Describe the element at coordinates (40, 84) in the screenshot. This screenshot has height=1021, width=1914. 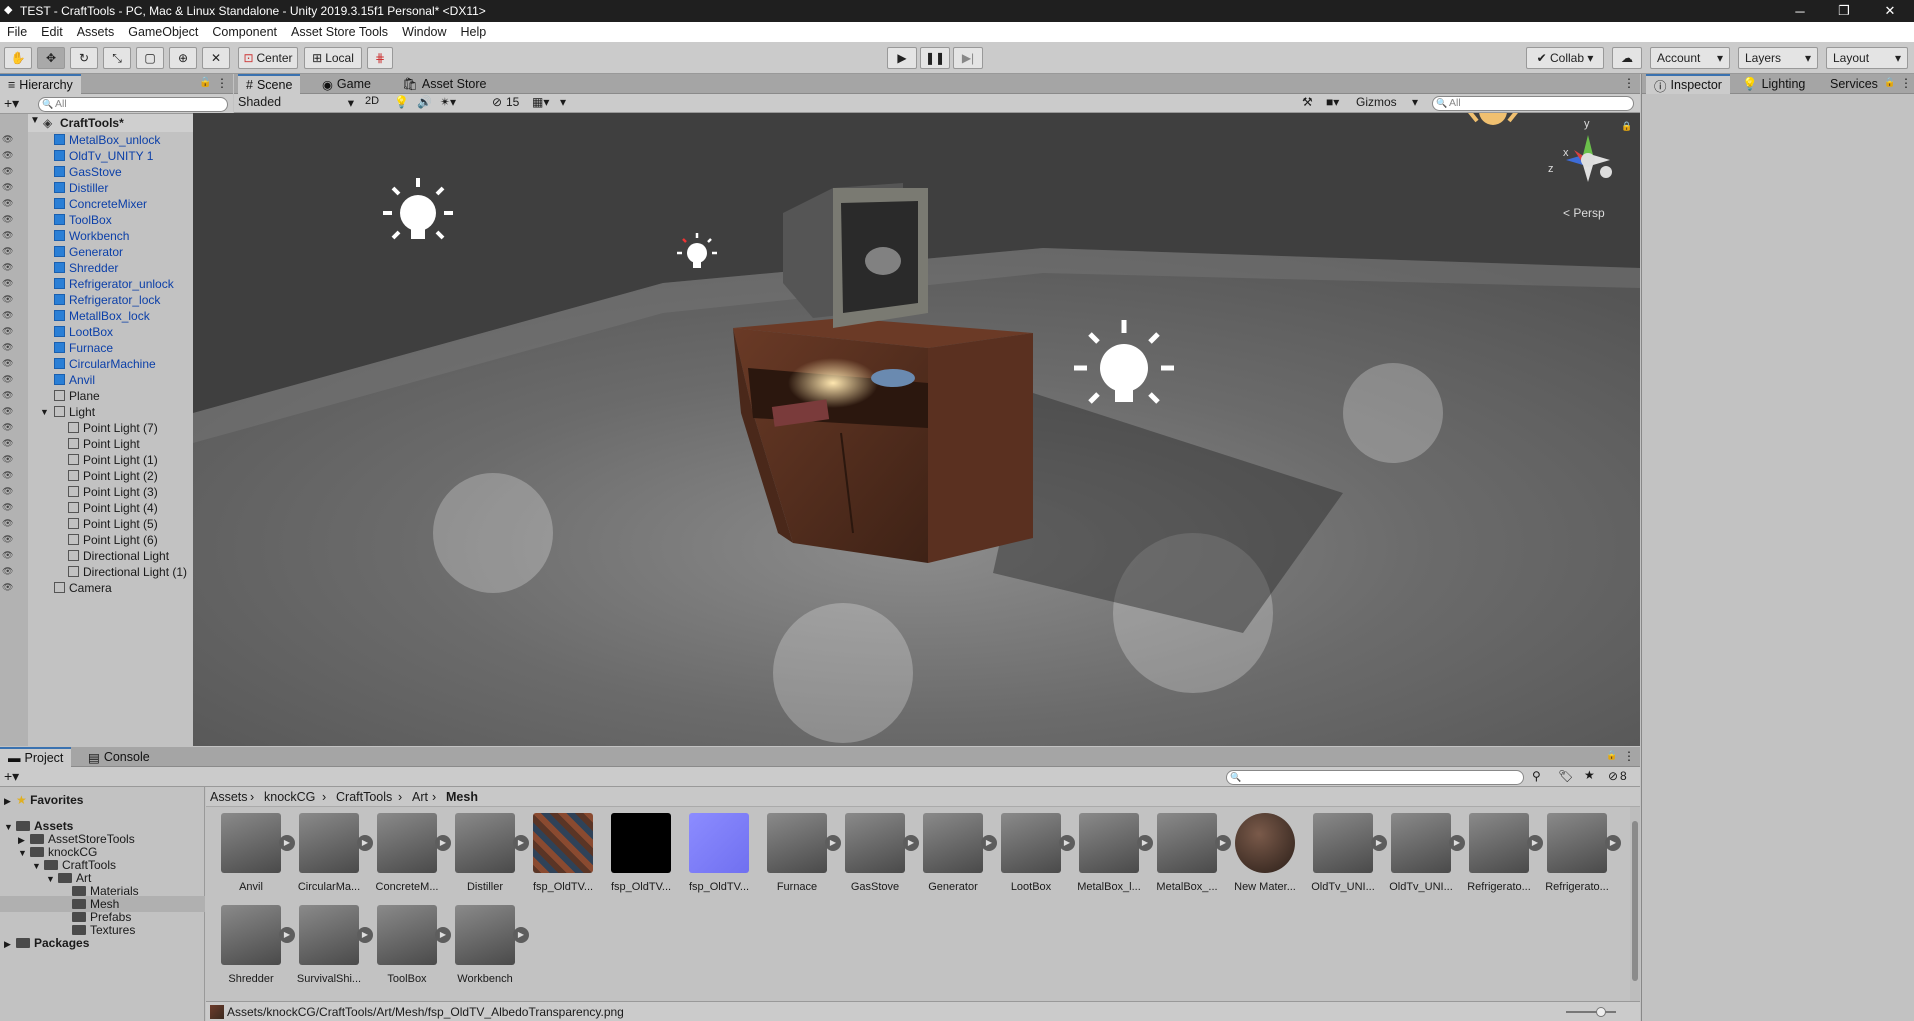
I see `tab-hierarchy: ≡ Hierarchy` at that location.